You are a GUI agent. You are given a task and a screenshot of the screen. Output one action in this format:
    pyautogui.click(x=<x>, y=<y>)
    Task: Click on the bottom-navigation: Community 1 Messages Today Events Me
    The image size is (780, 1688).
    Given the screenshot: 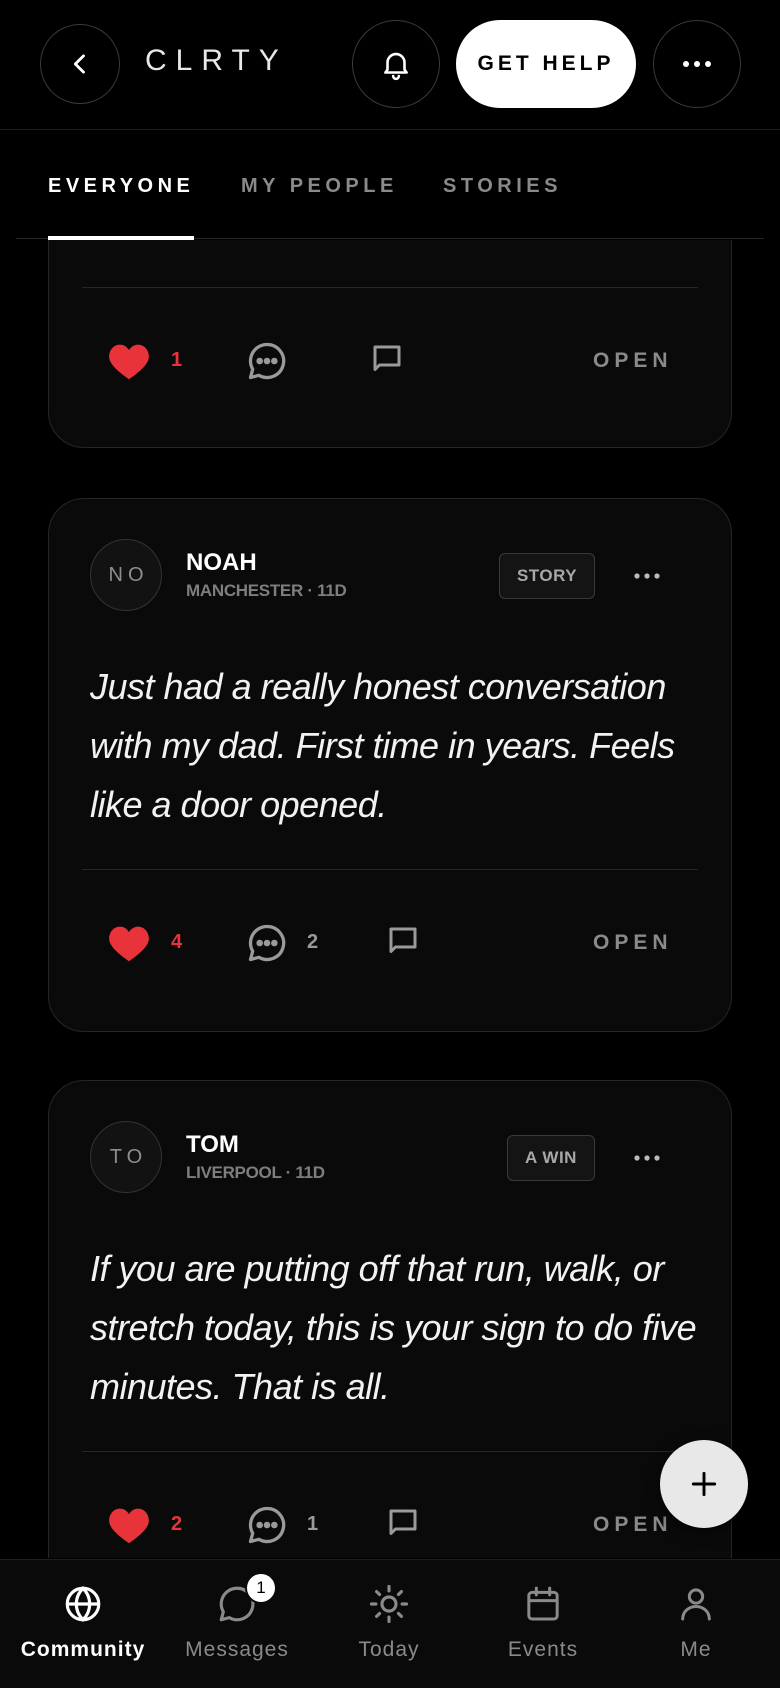 What is the action you would take?
    pyautogui.click(x=390, y=1623)
    